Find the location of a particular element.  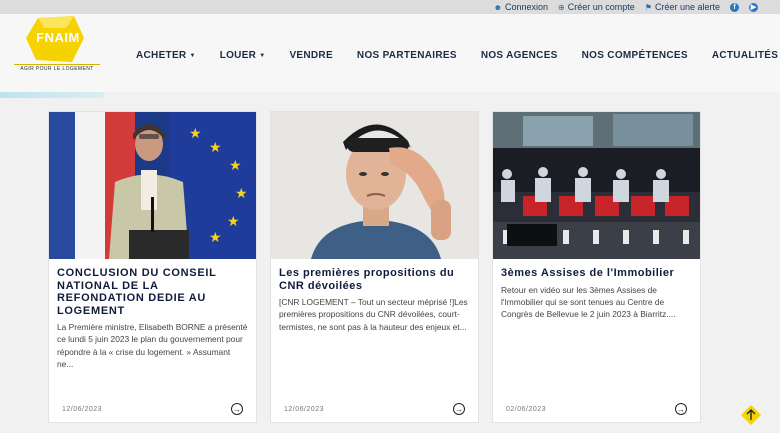

create-account-link: ⊕ Créer un compte is located at coordinates (596, 7).